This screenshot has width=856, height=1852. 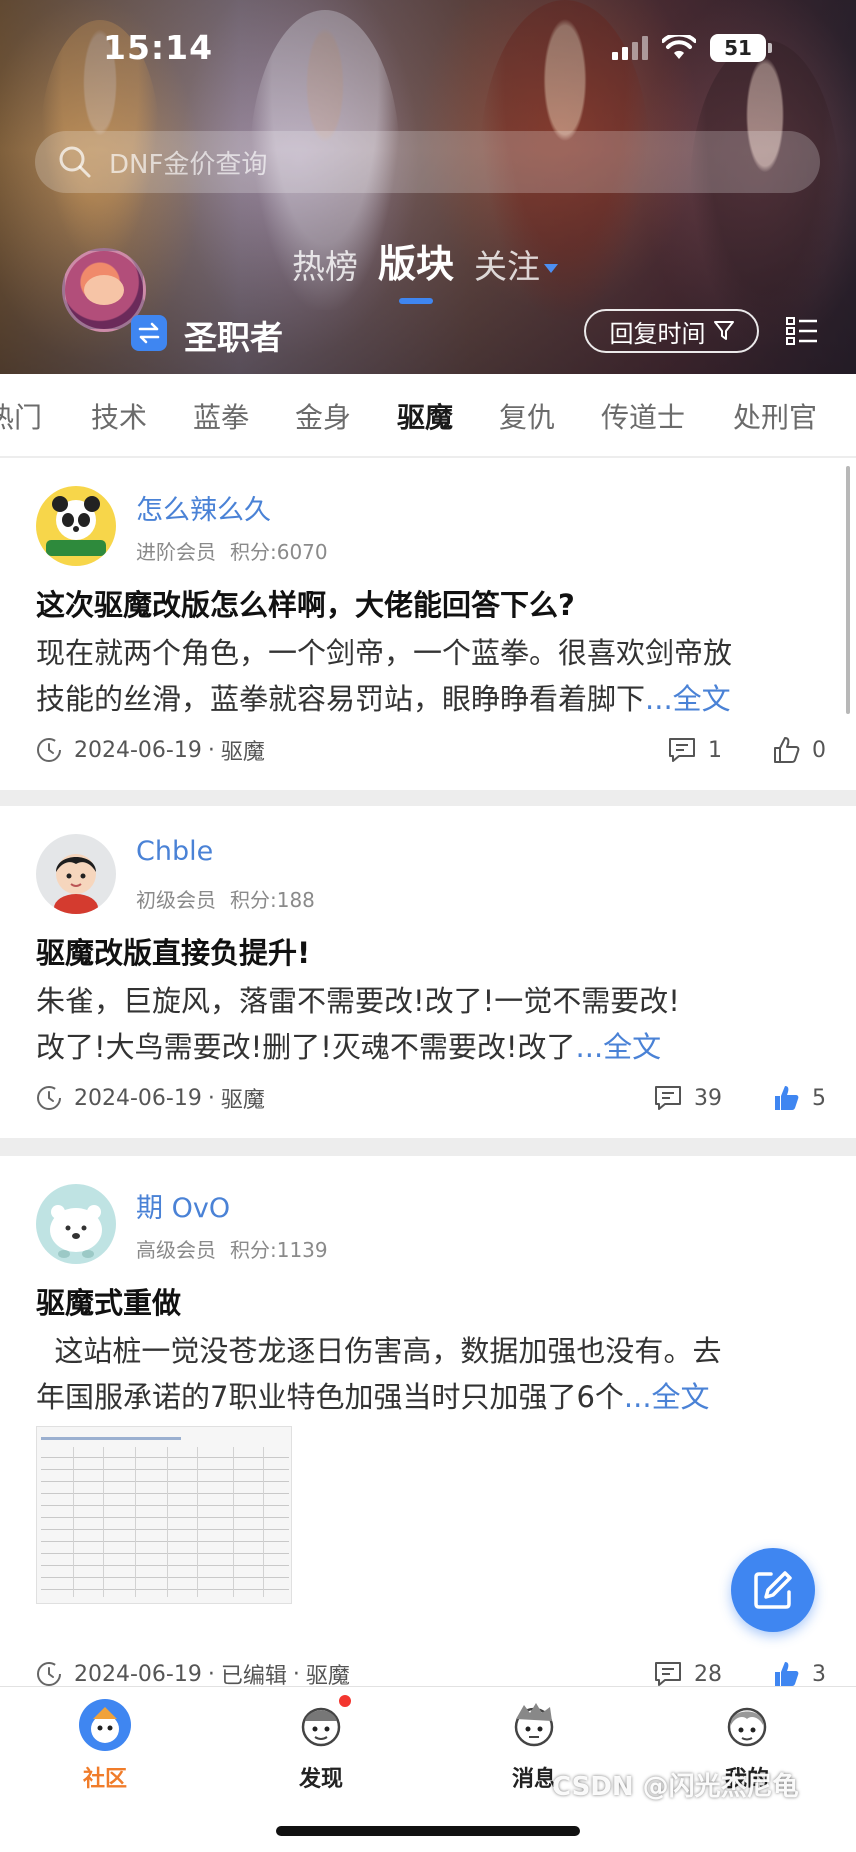 I want to click on filter-icon, so click(x=723, y=330).